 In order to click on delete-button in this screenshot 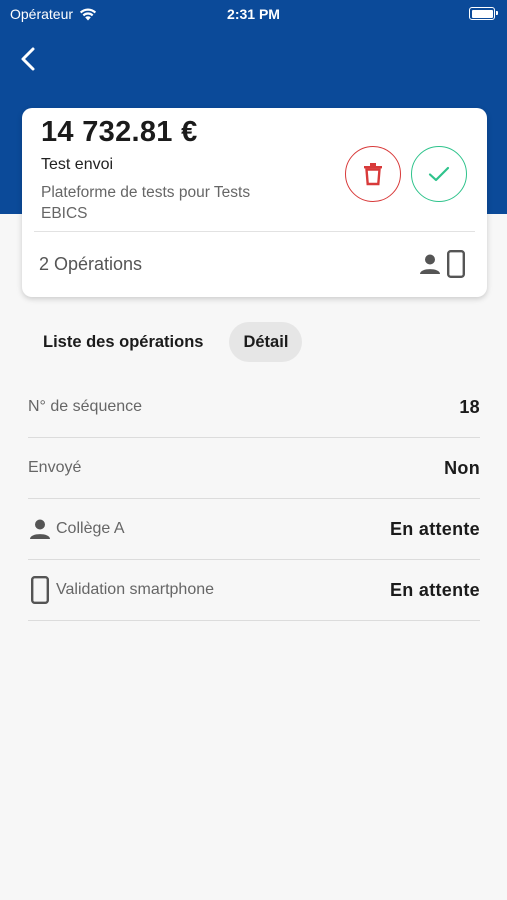, I will do `click(373, 174)`.